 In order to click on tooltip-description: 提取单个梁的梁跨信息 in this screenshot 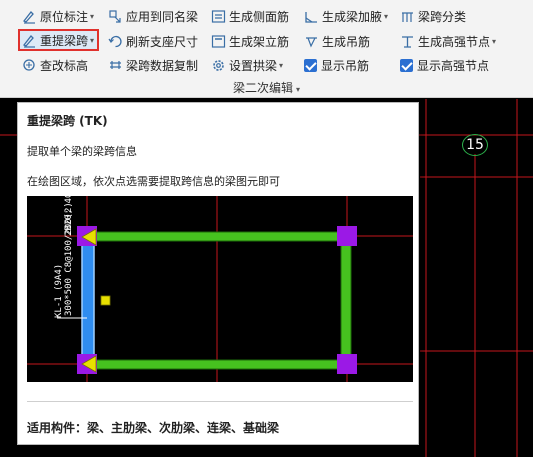, I will do `click(82, 151)`.